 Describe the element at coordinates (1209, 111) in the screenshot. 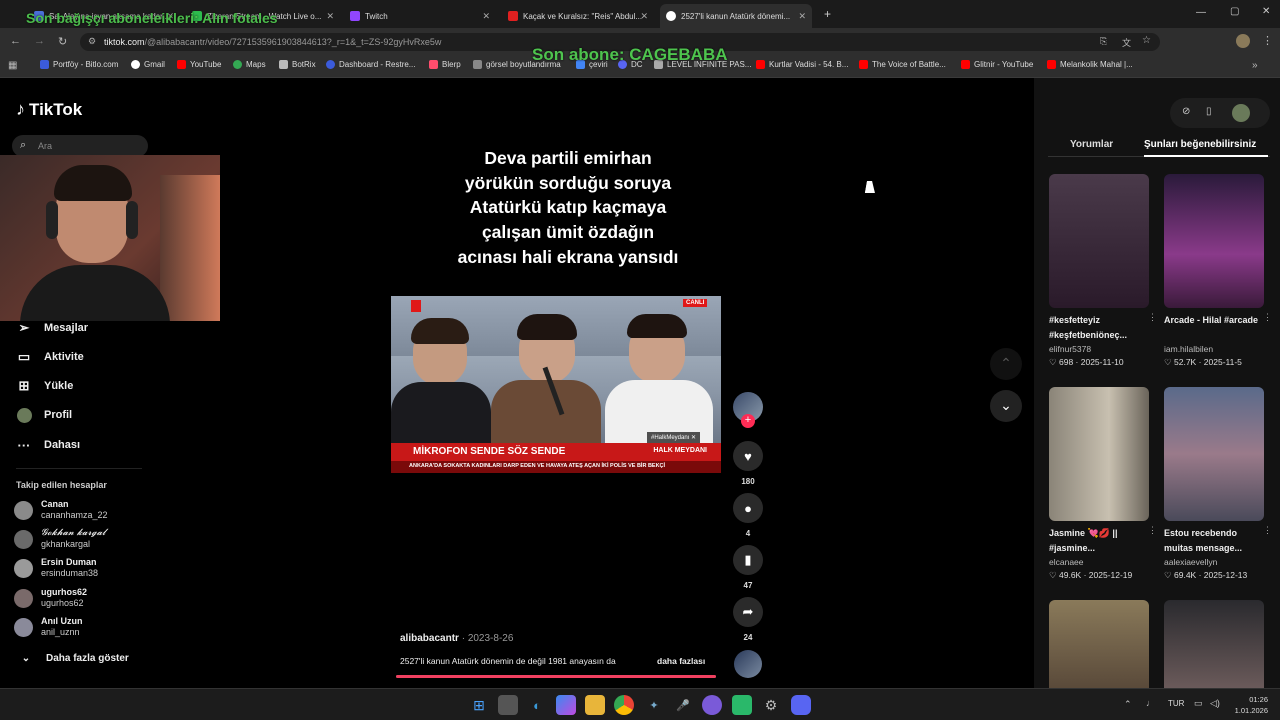

I see `phone-icon: ▯` at that location.